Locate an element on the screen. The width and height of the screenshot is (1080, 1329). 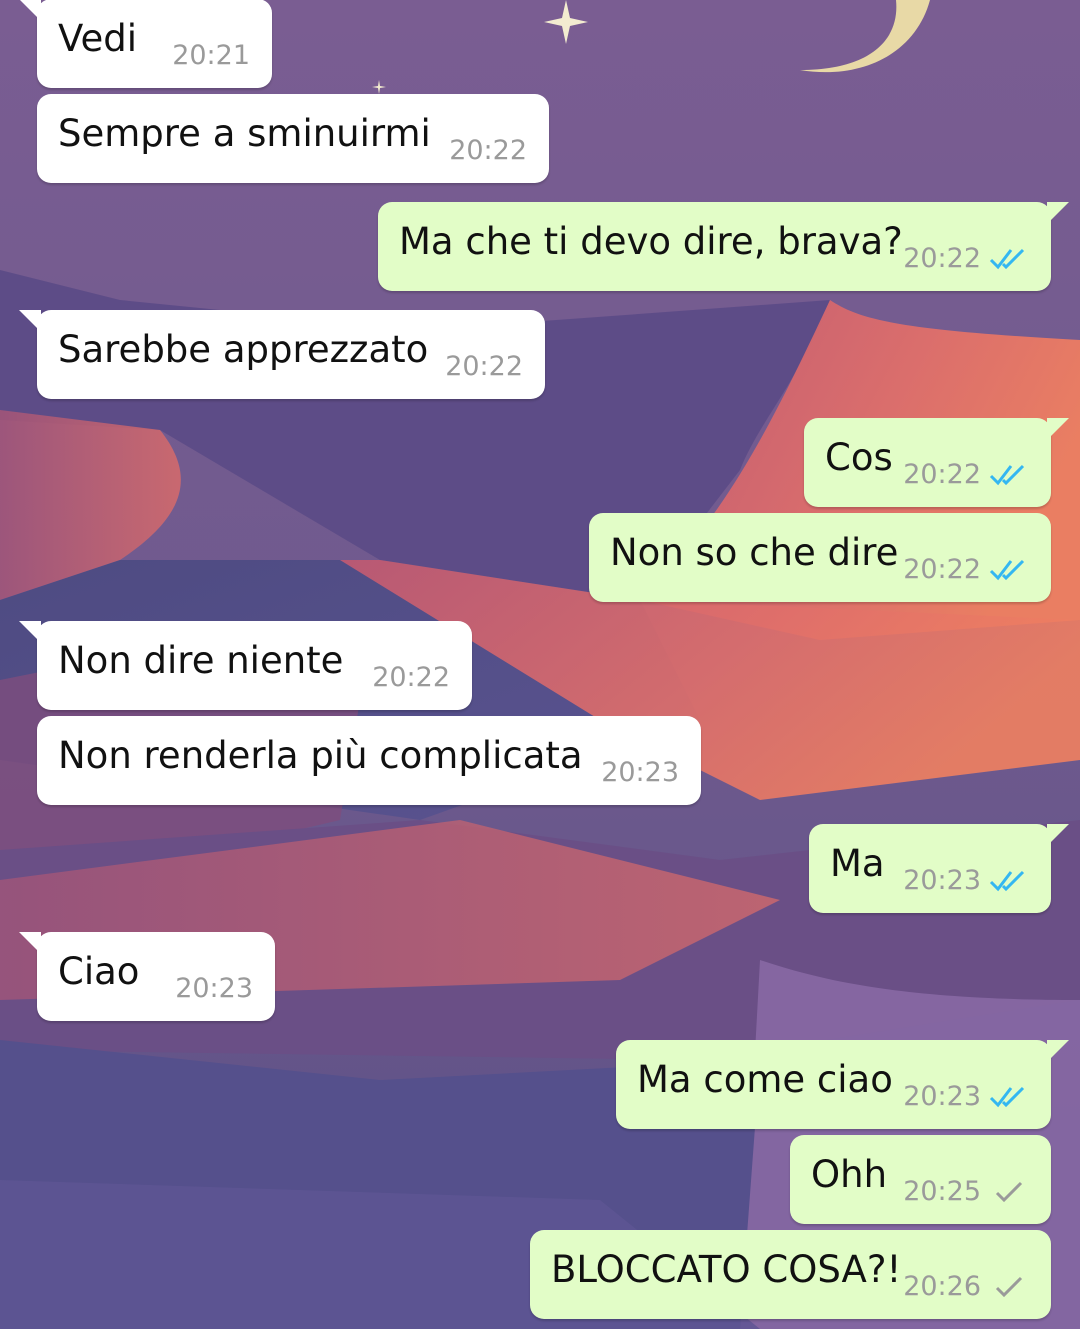
message-text: Sempre a sminuirmi is located at coordinates (244, 133).